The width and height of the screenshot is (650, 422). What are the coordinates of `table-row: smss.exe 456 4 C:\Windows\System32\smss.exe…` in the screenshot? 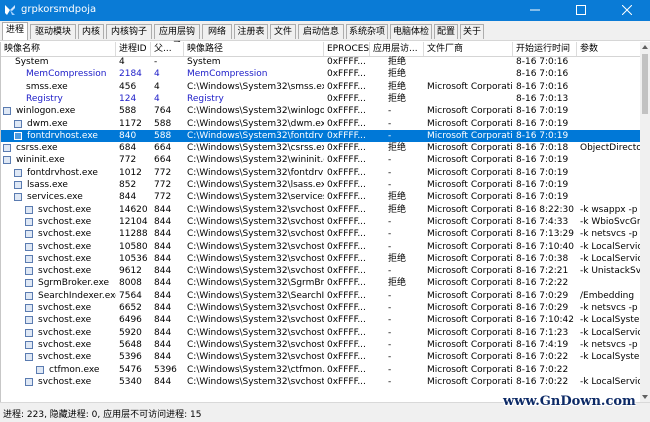 It's located at (321, 87).